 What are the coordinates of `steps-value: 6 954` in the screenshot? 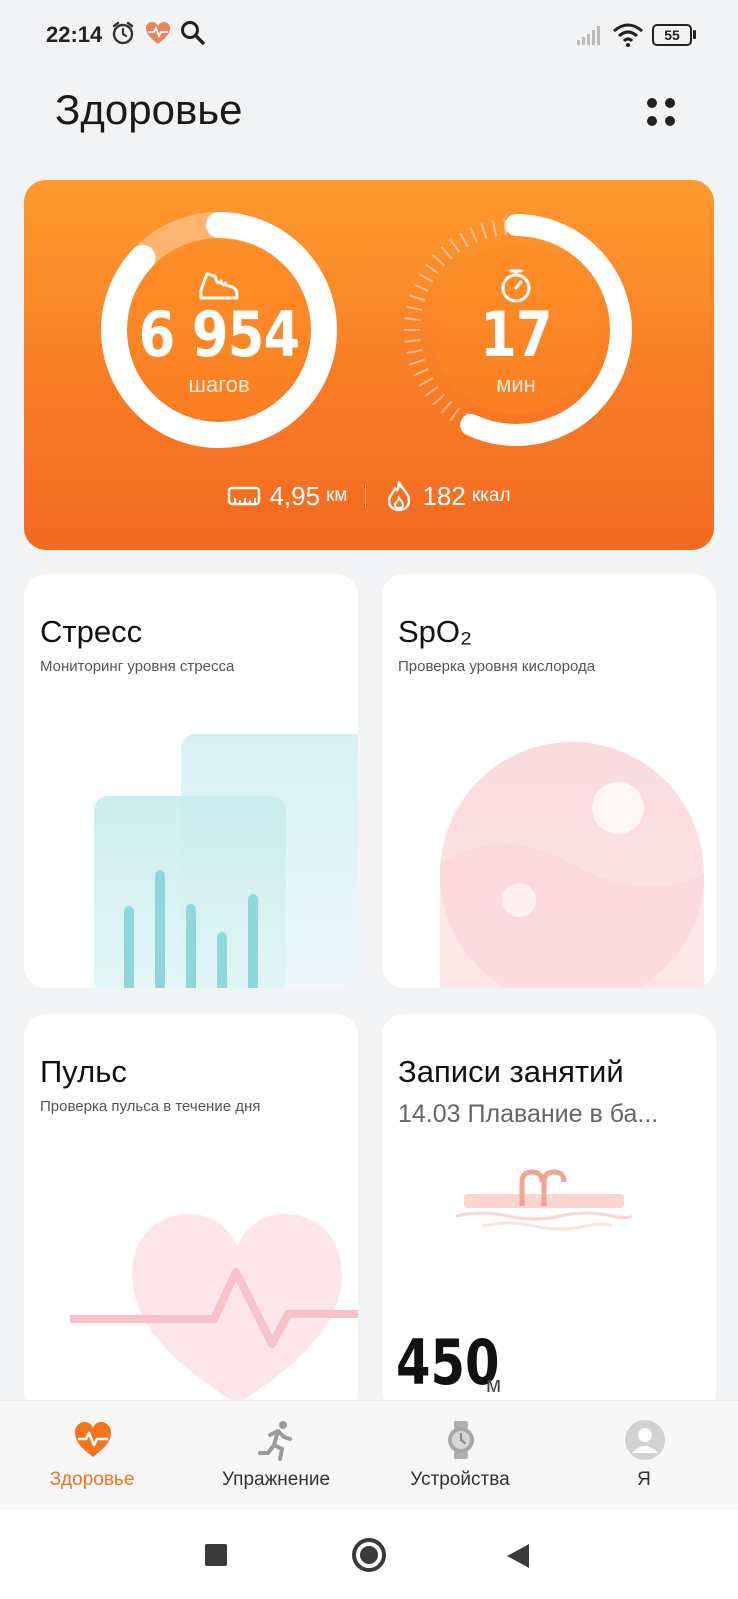 It's located at (219, 334).